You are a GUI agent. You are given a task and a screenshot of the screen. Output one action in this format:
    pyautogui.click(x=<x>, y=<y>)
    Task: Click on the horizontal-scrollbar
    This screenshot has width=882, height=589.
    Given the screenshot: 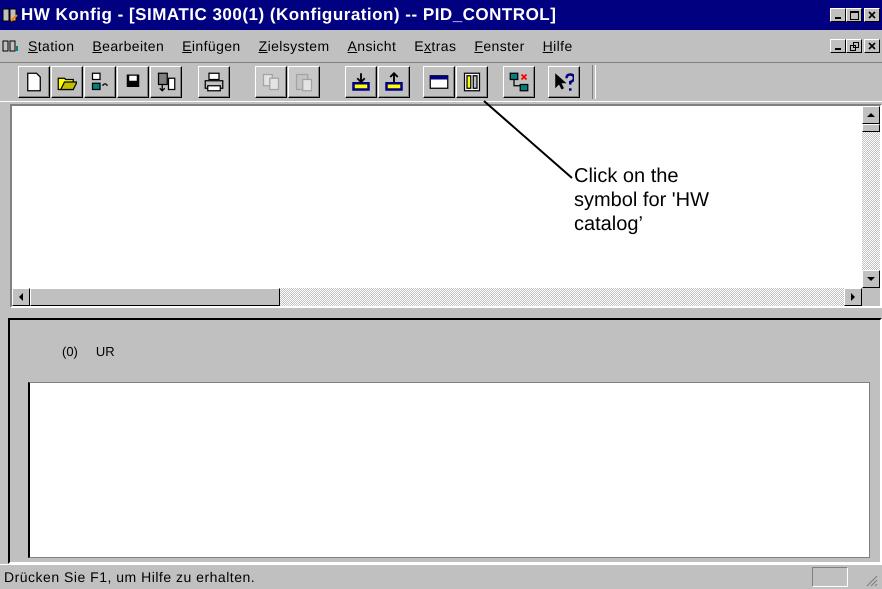 What is the action you would take?
    pyautogui.click(x=437, y=297)
    